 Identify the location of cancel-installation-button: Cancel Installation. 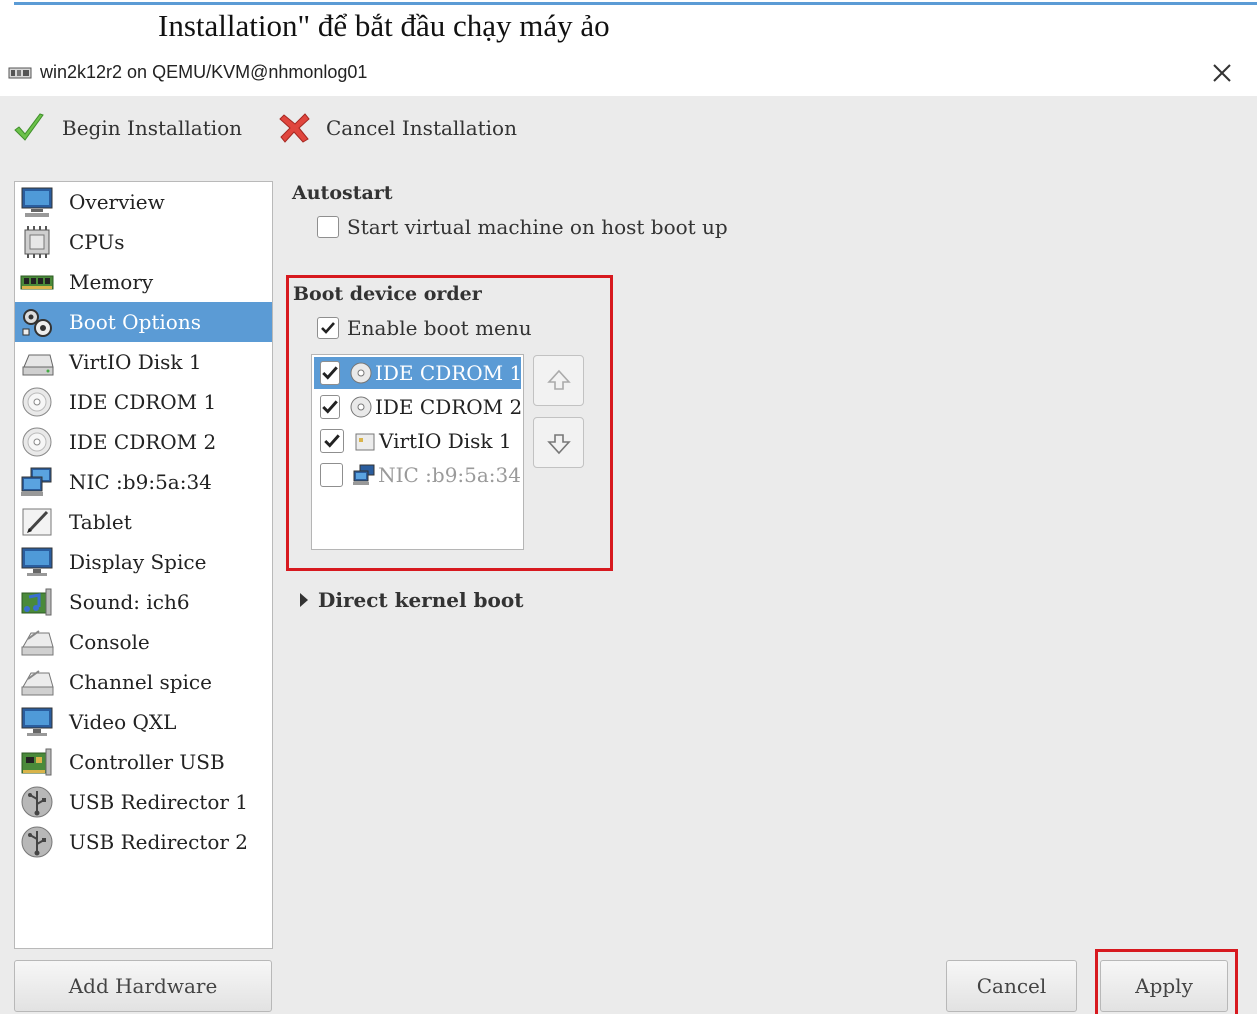
(397, 128).